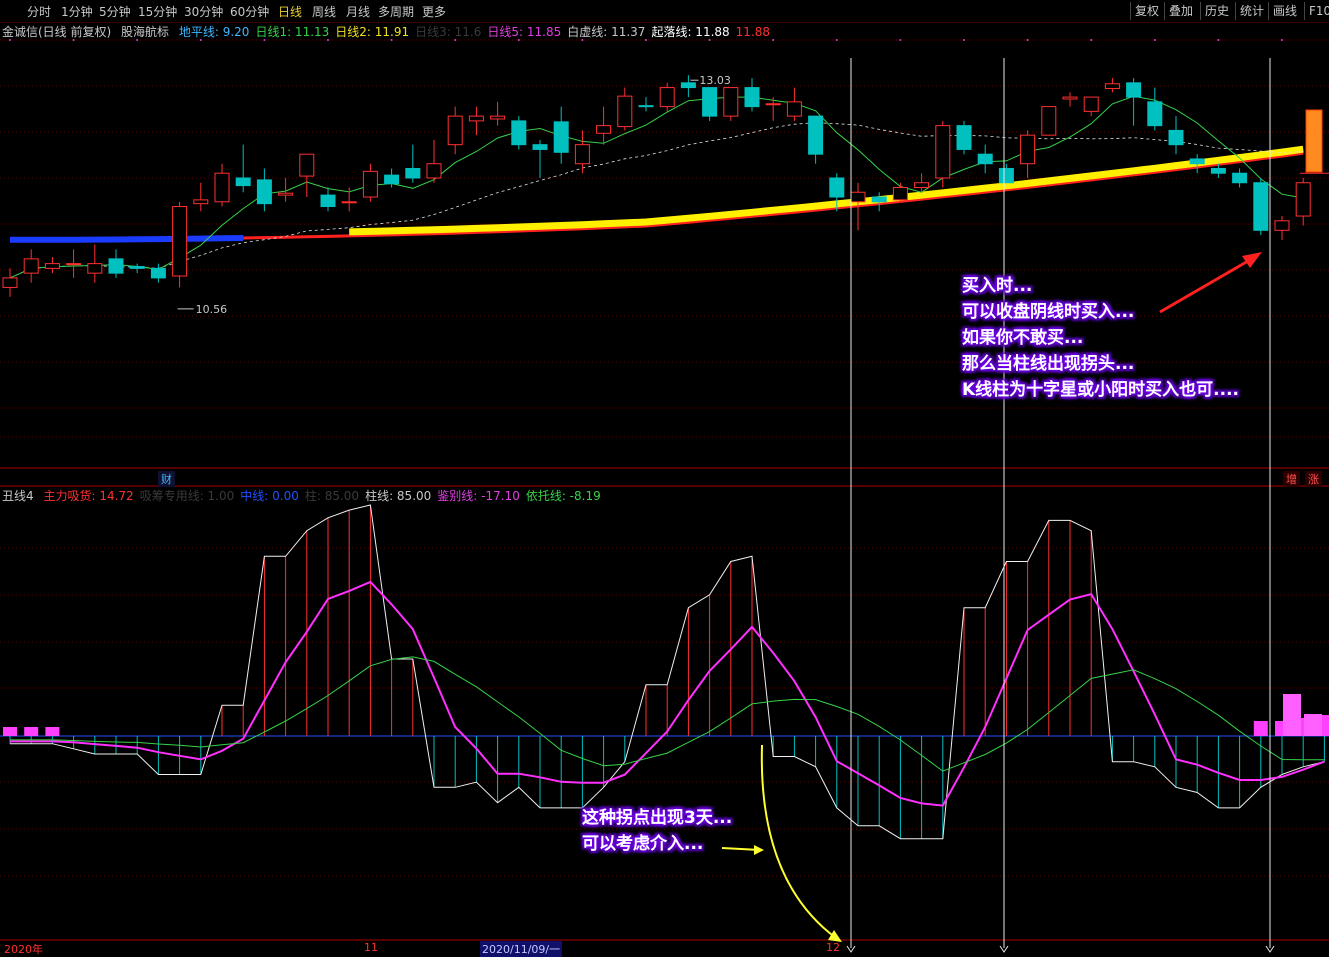 The image size is (1329, 957). I want to click on finance-tag: 财, so click(166, 479).